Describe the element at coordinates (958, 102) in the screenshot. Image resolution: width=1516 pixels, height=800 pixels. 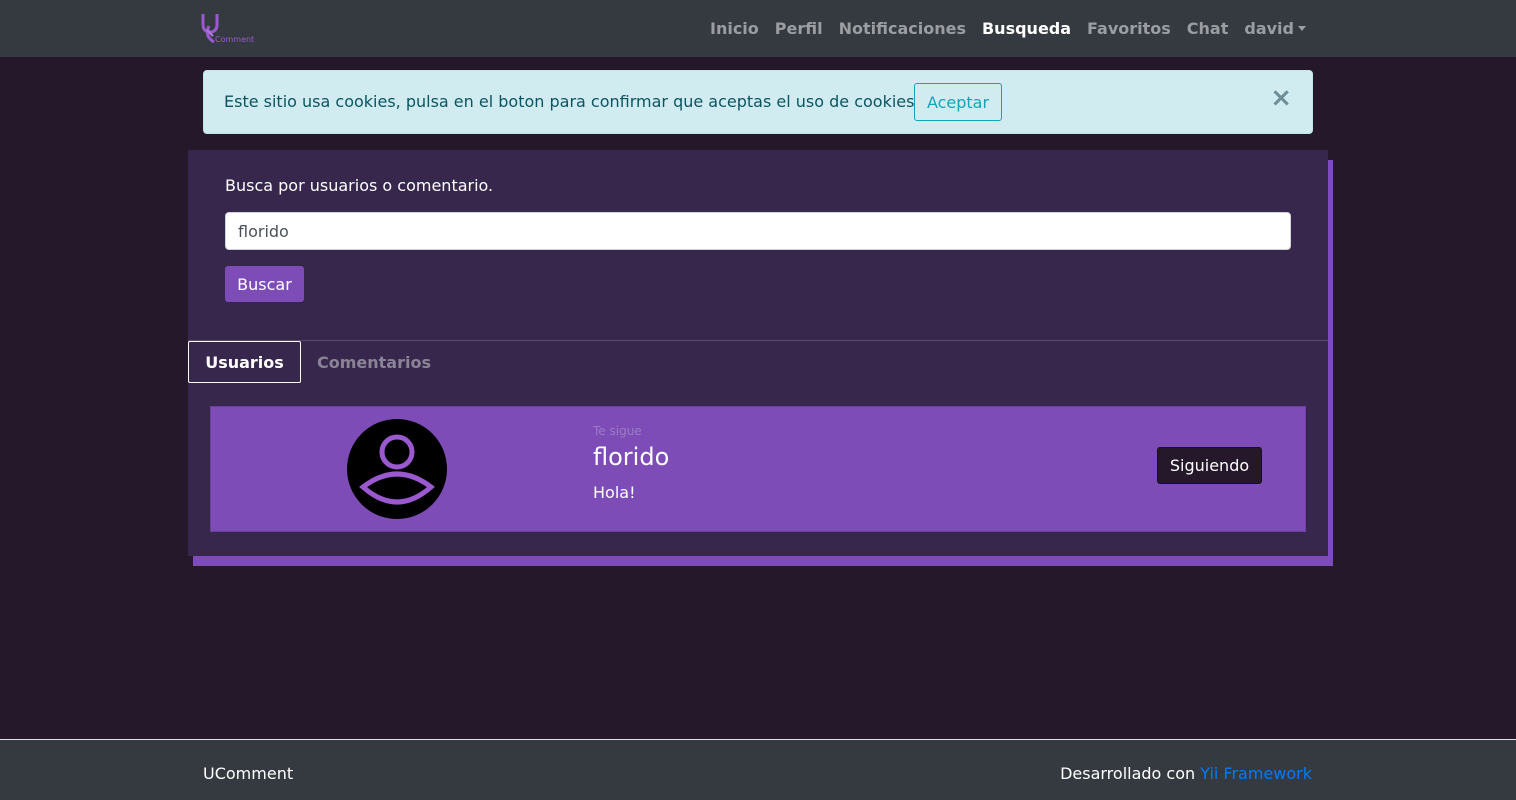
I see `accept-cookies-button: Aceptar` at that location.